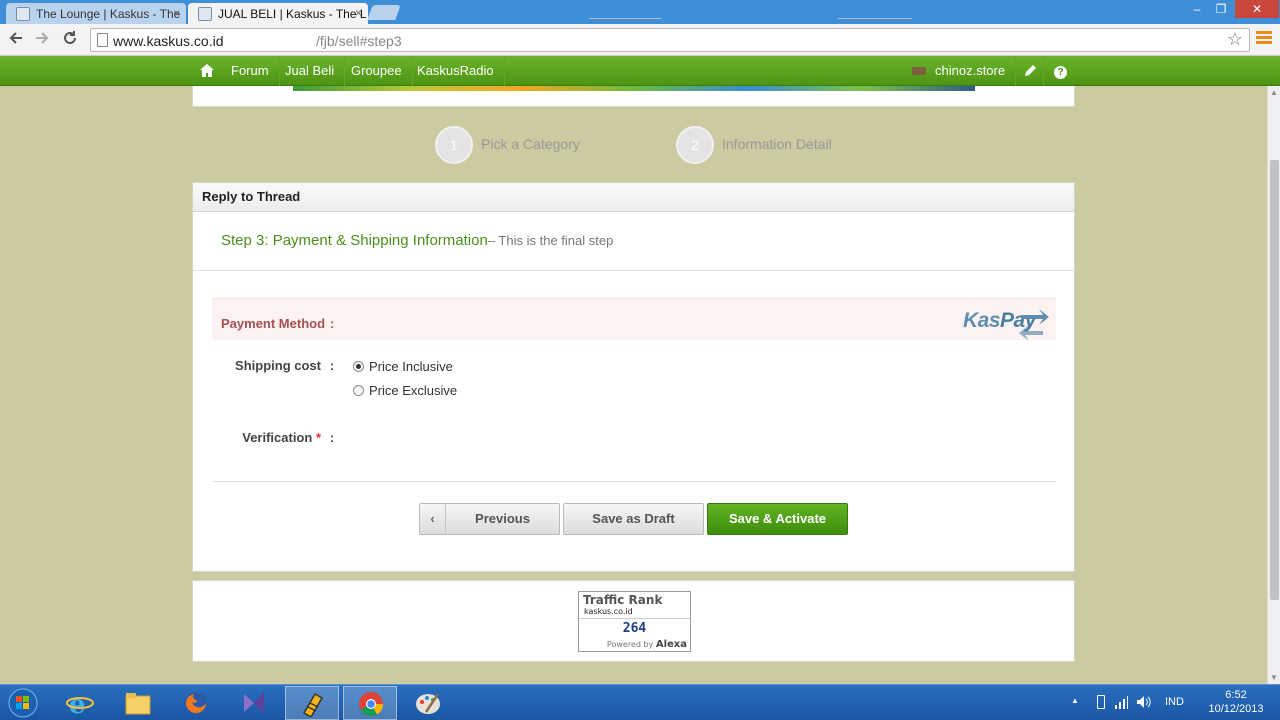 Image resolution: width=1280 pixels, height=720 pixels. What do you see at coordinates (502, 518) in the screenshot?
I see `previous-button-label: Previous` at bounding box center [502, 518].